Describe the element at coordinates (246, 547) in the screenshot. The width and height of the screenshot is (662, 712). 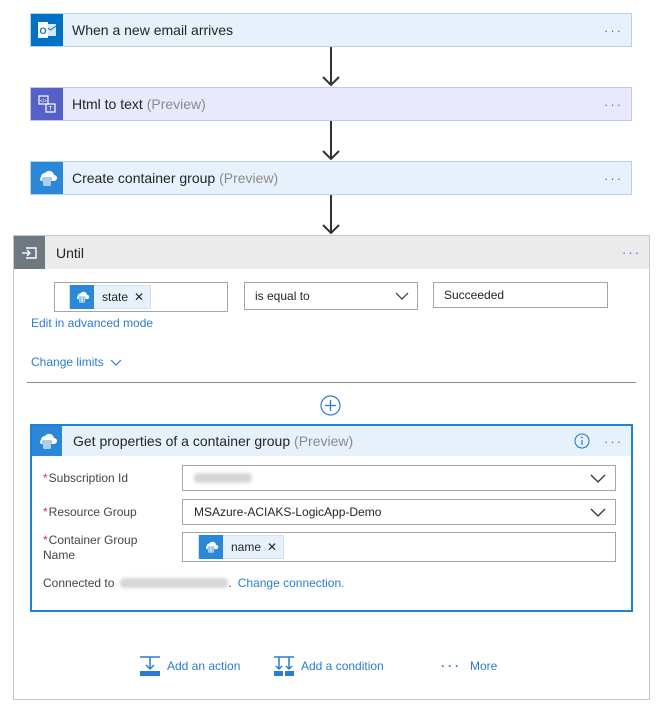
I see `token-label: name` at that location.